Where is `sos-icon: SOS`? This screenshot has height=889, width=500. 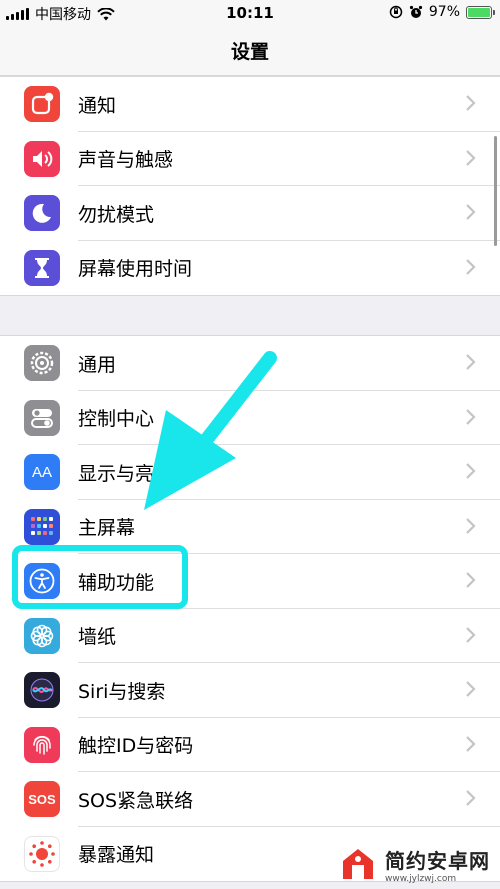 sos-icon: SOS is located at coordinates (42, 799).